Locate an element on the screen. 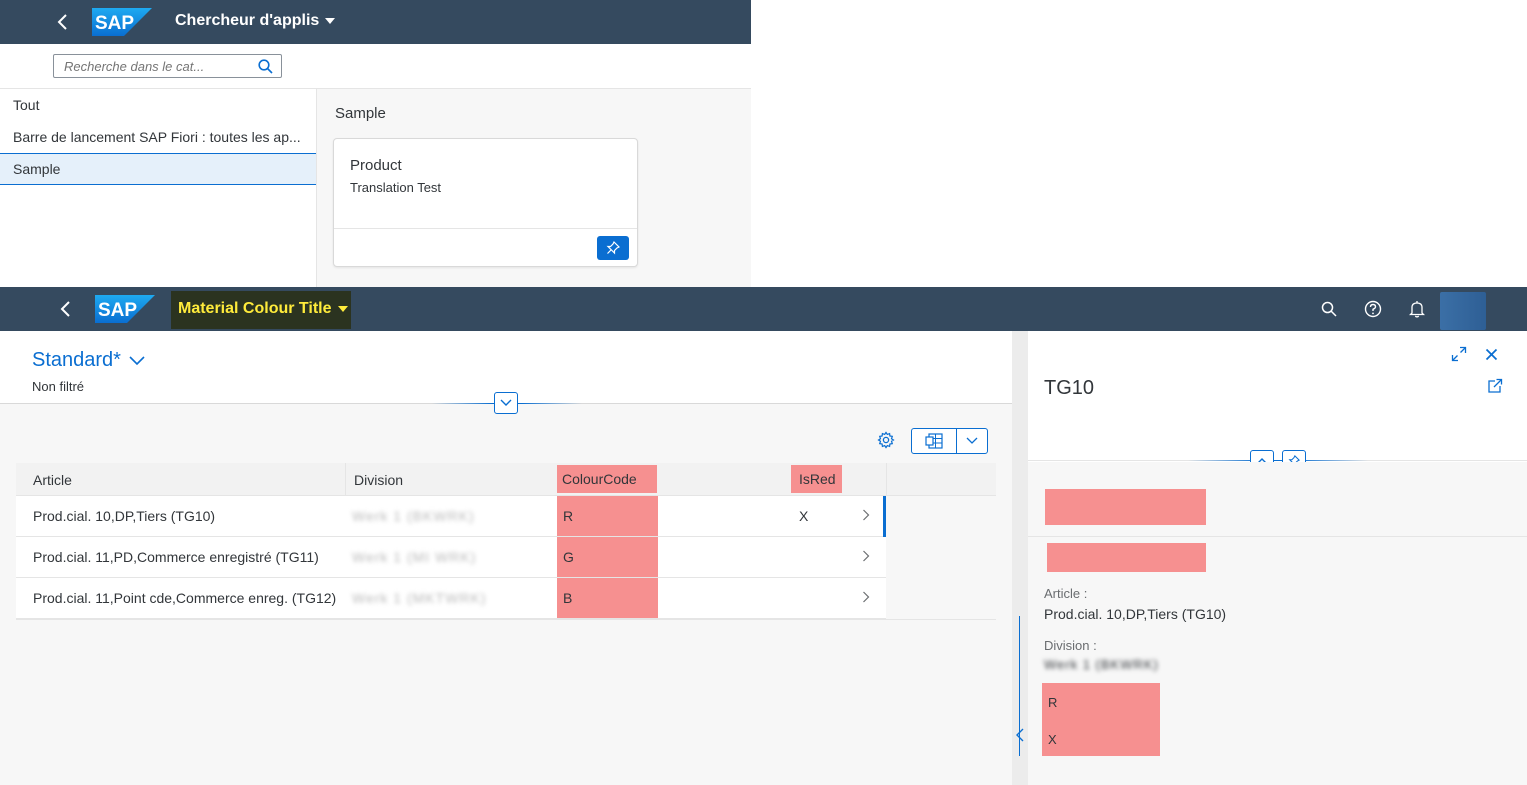 The height and width of the screenshot is (785, 1527). close-button is located at coordinates (1491, 354).